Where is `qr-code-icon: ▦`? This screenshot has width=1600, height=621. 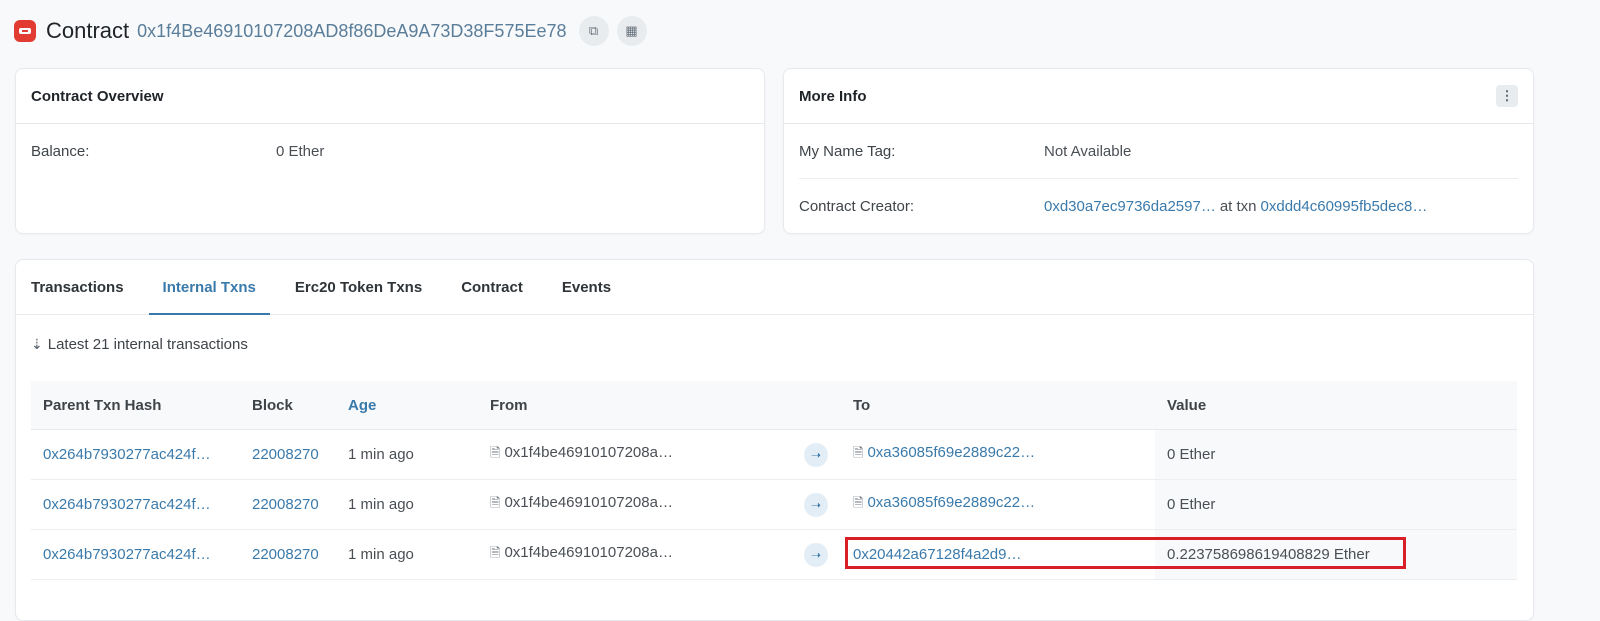 qr-code-icon: ▦ is located at coordinates (631, 31).